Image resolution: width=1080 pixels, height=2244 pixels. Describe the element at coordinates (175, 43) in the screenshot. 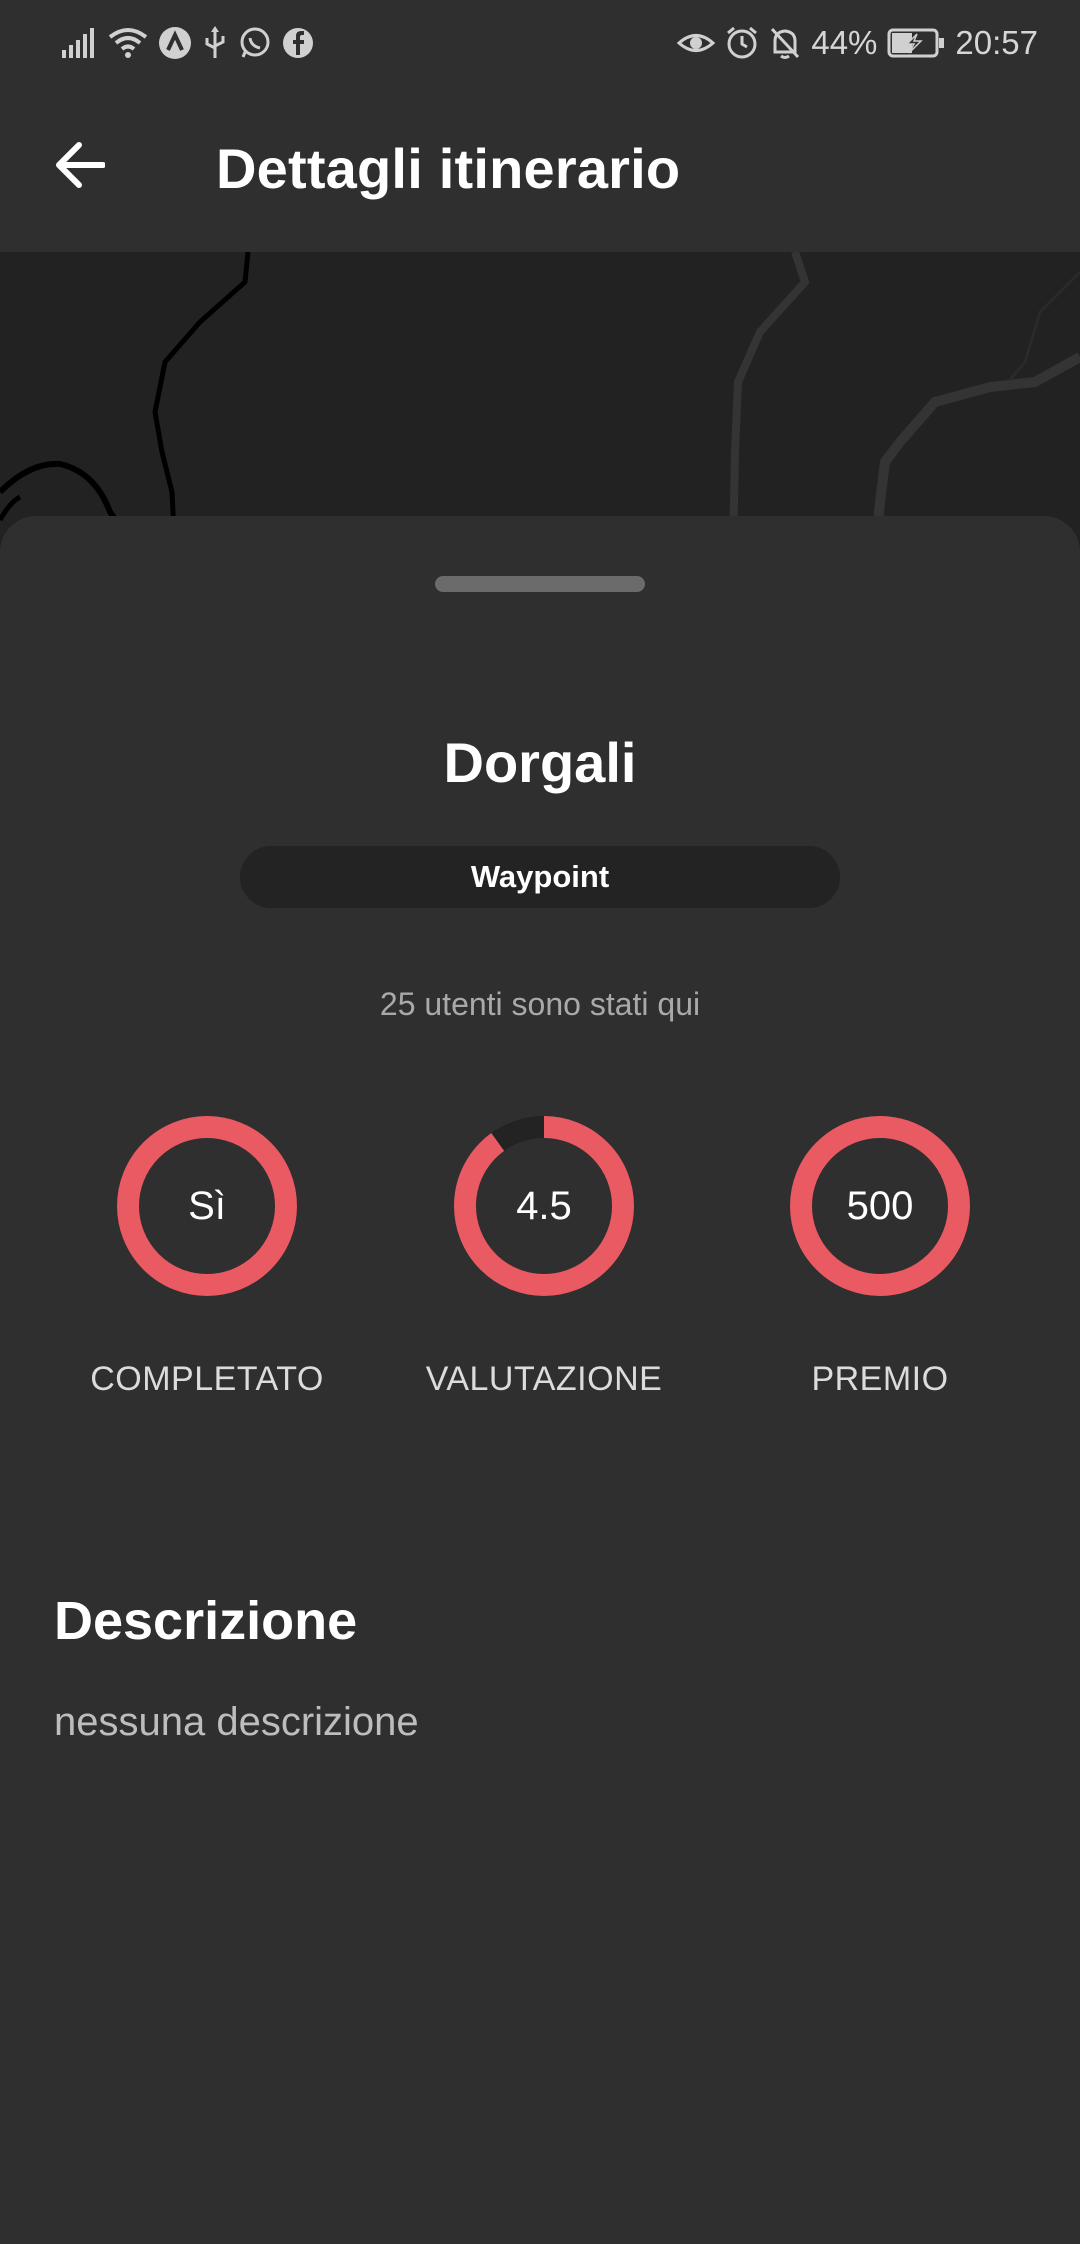

I see `app-notification-icon` at that location.